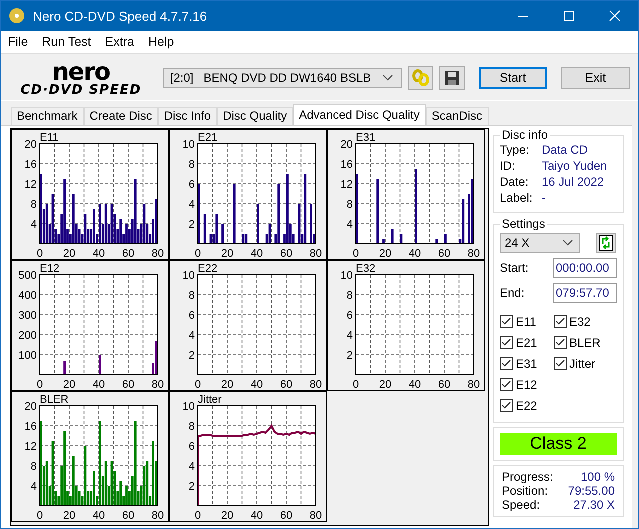  What do you see at coordinates (282, 78) in the screenshot?
I see `drive-dropdown: [2:0] BENQ DVD DD DW1640 BSLB` at bounding box center [282, 78].